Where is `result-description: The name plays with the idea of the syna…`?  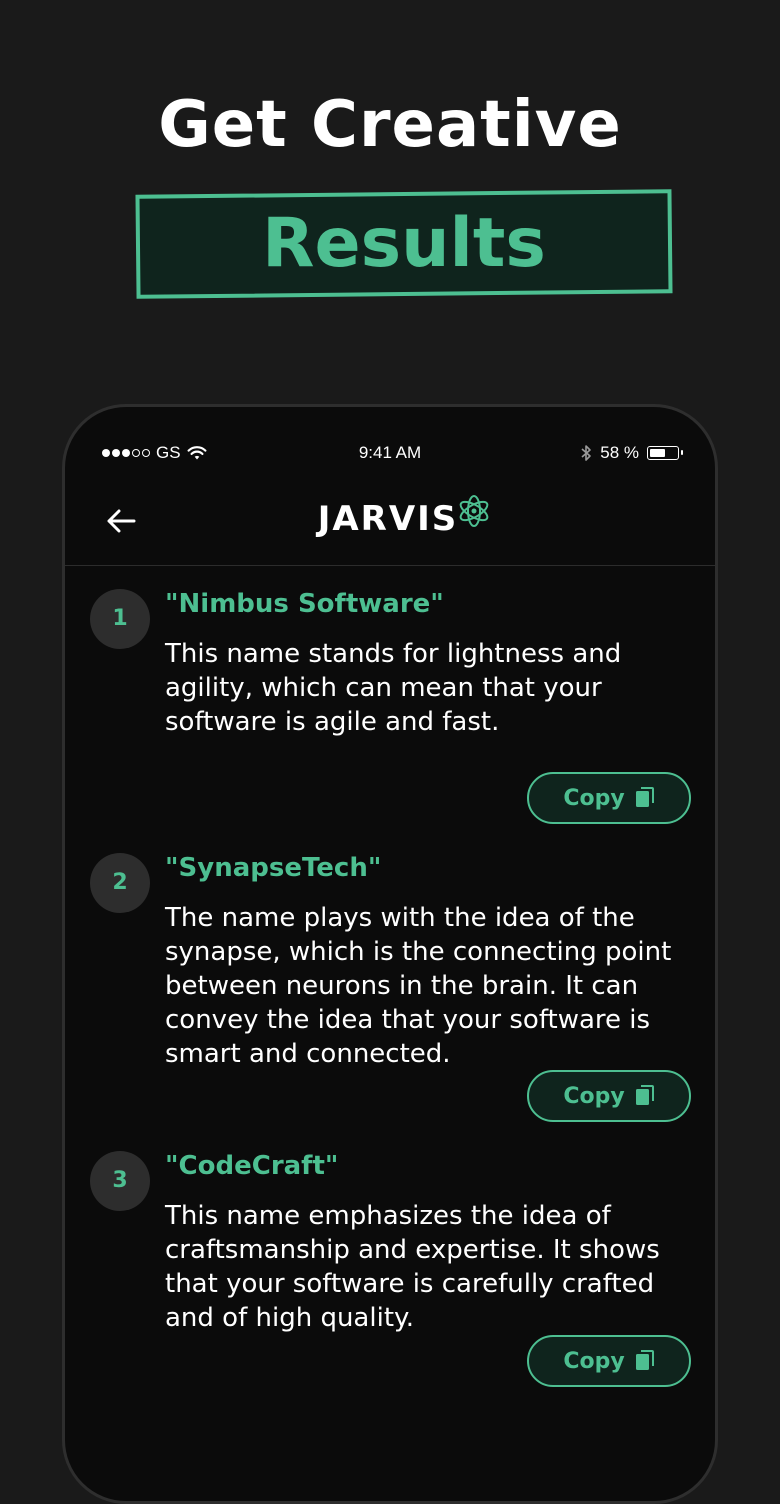
result-description: The name plays with the idea of the syna… is located at coordinates (418, 986).